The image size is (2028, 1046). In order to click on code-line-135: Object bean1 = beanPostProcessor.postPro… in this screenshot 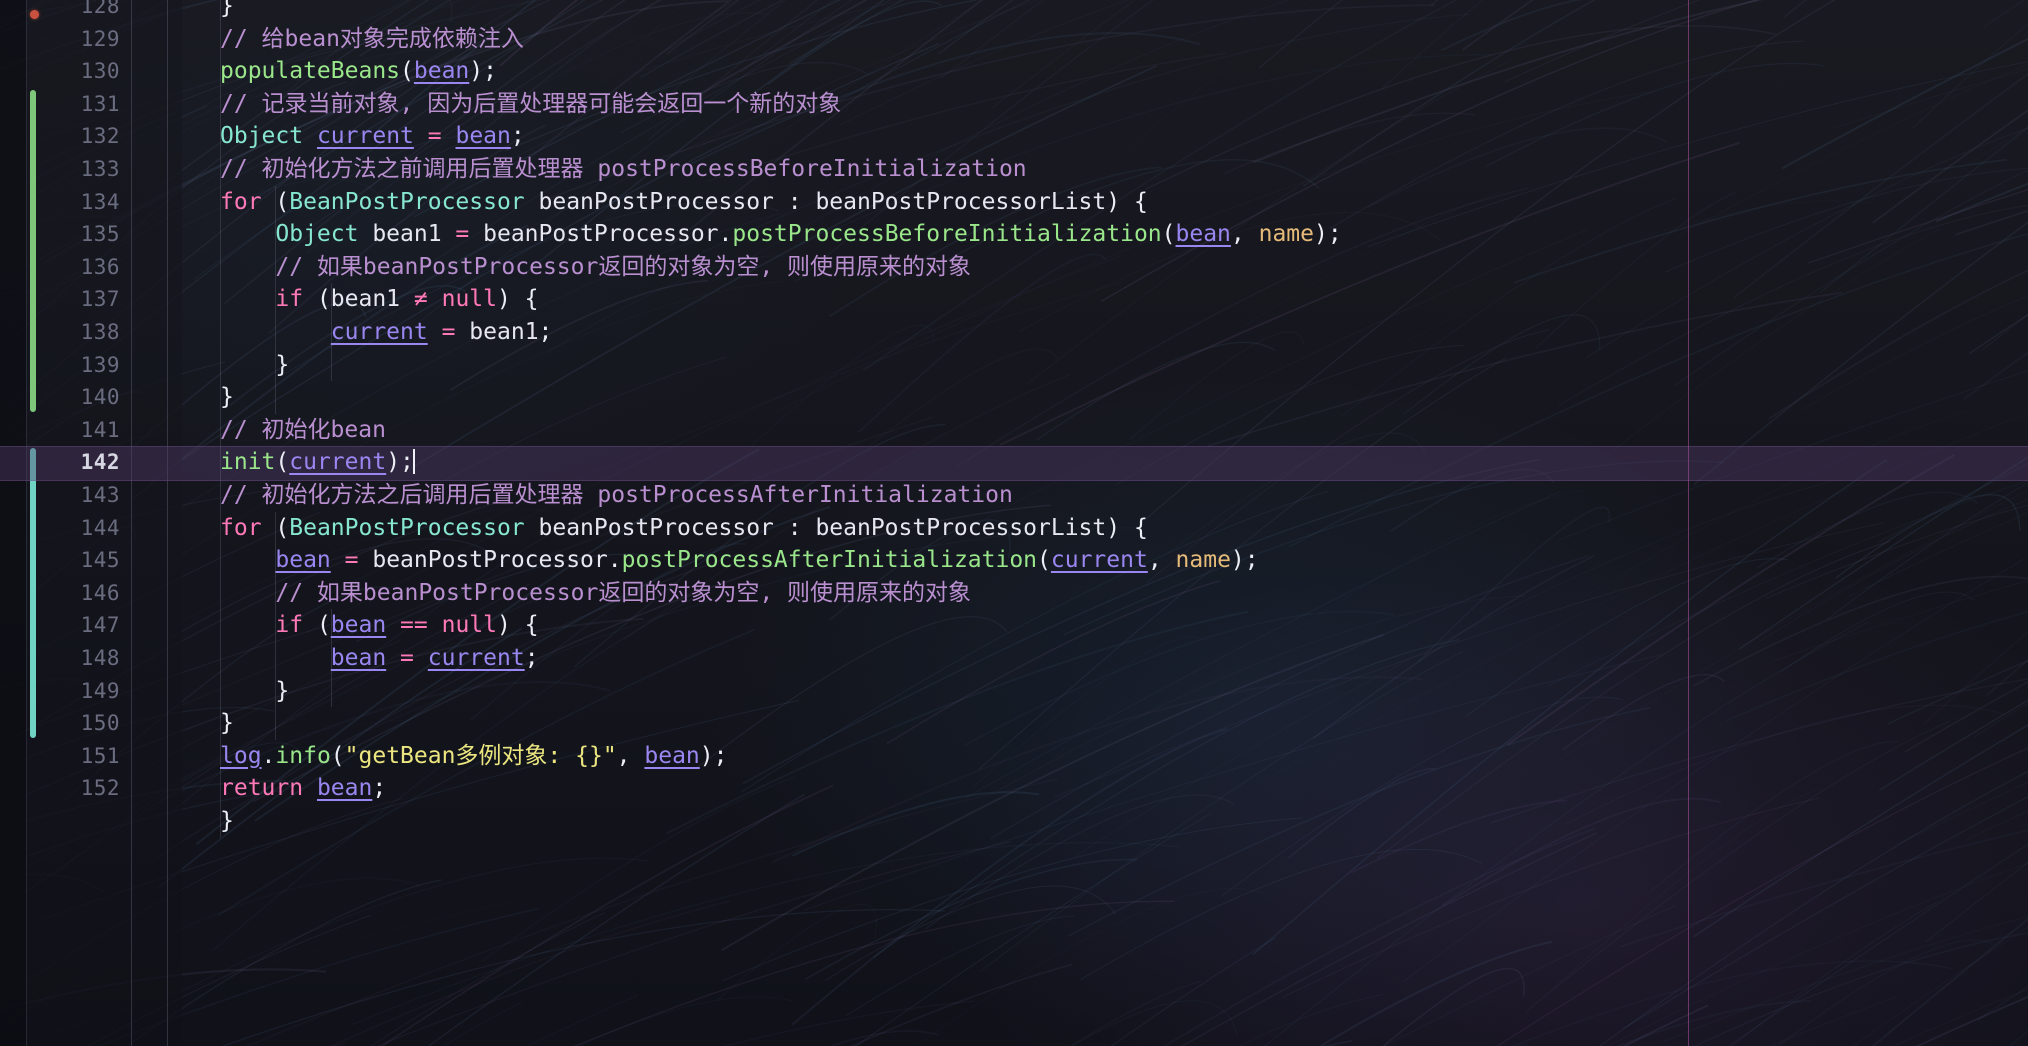, I will do `click(1105, 234)`.